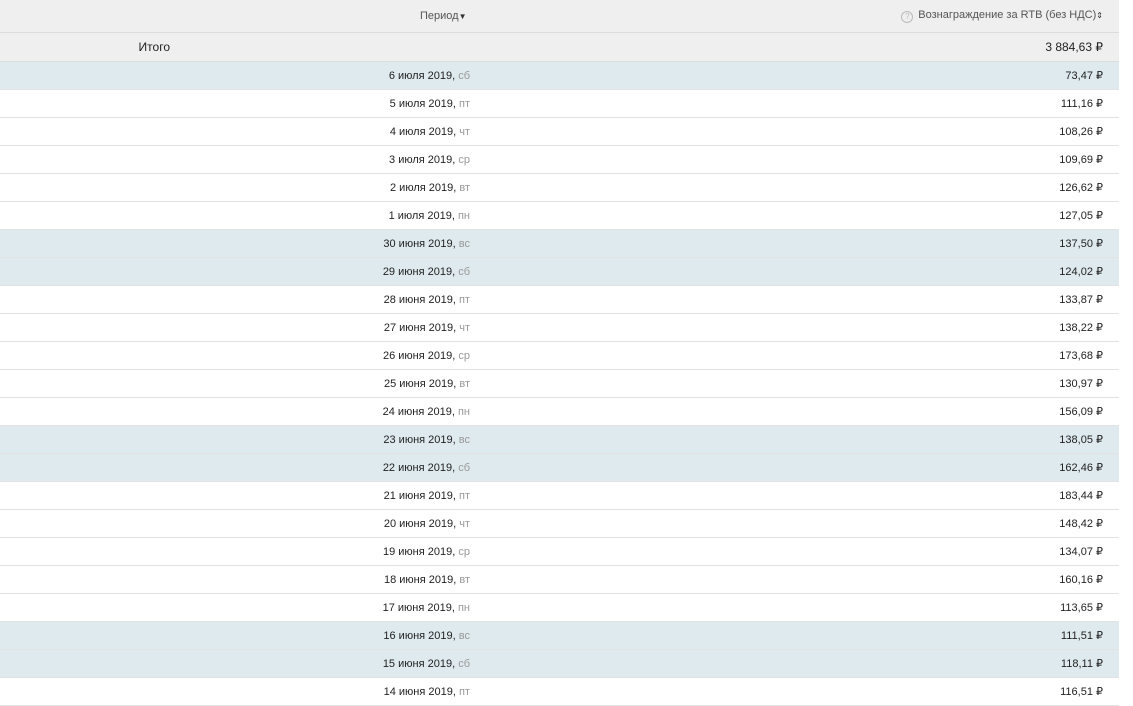  Describe the element at coordinates (1081, 608) in the screenshot. I see `reward-cell: 113,65 ₽` at that location.